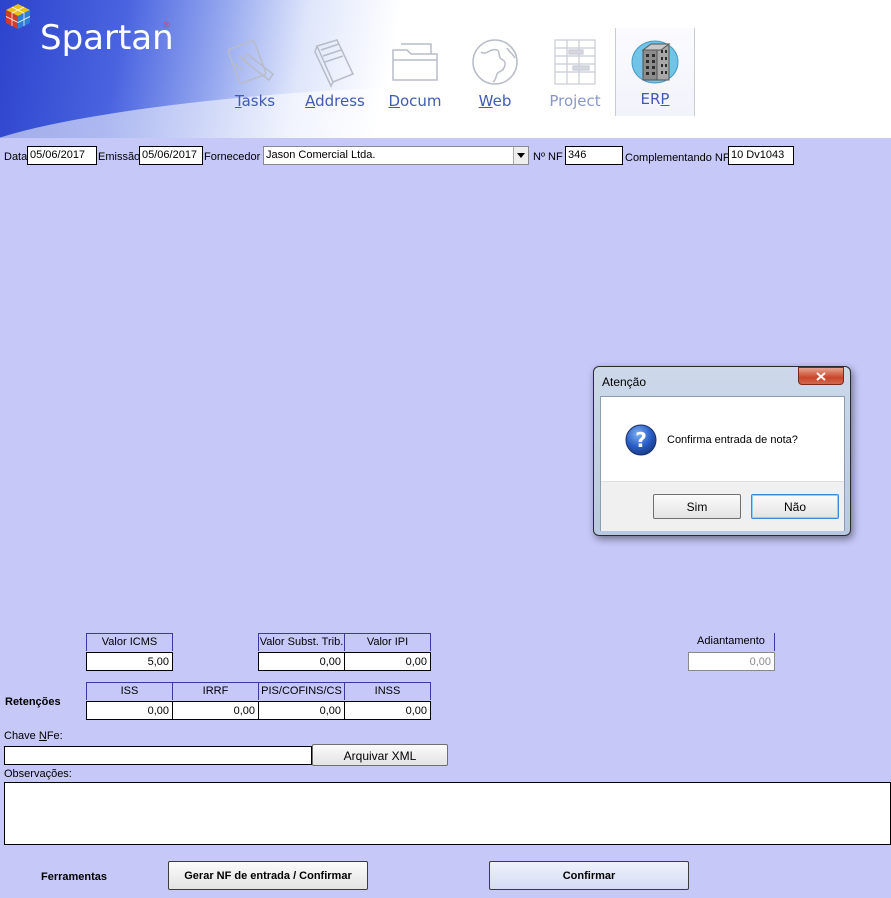 This screenshot has width=891, height=898. What do you see at coordinates (447, 813) in the screenshot?
I see `observacoes-textarea` at bounding box center [447, 813].